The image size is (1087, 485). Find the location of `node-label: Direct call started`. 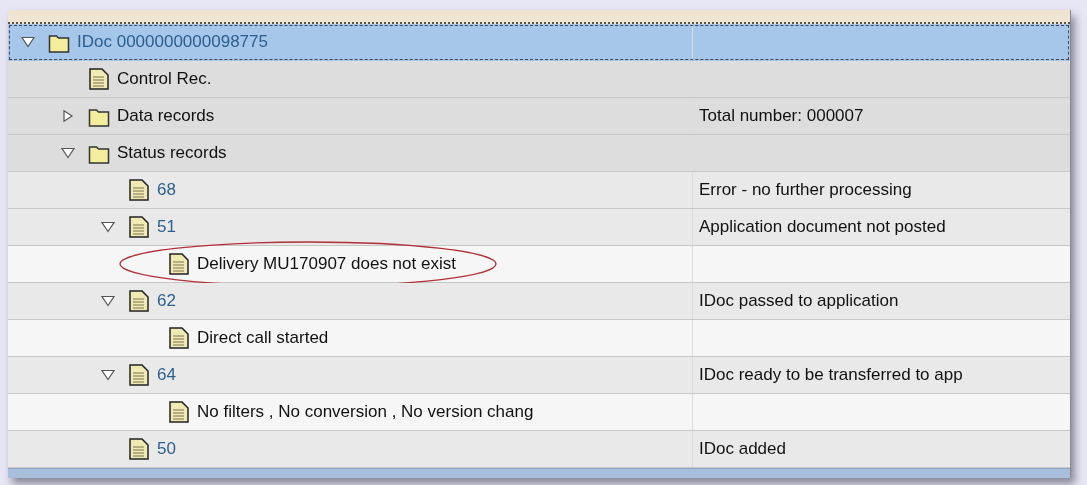

node-label: Direct call started is located at coordinates (263, 338).